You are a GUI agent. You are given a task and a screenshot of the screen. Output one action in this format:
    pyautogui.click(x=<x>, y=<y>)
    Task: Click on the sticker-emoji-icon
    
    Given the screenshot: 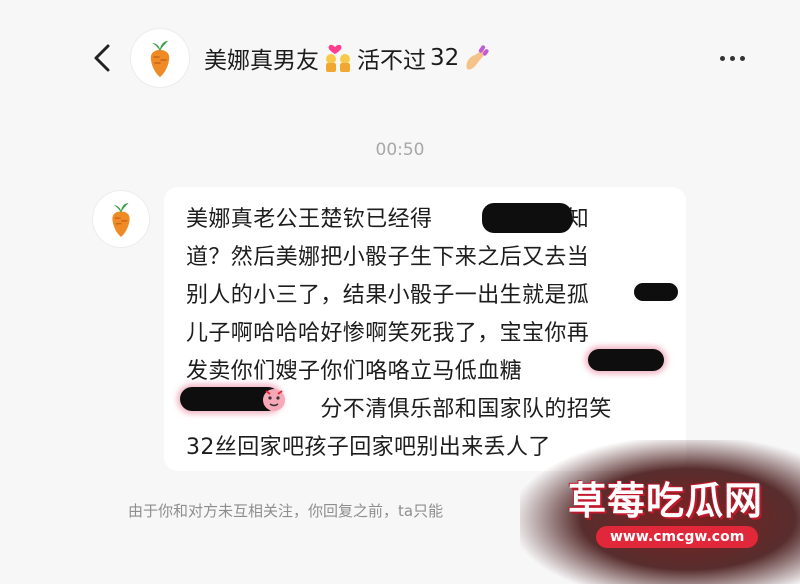 What is the action you would take?
    pyautogui.click(x=274, y=400)
    